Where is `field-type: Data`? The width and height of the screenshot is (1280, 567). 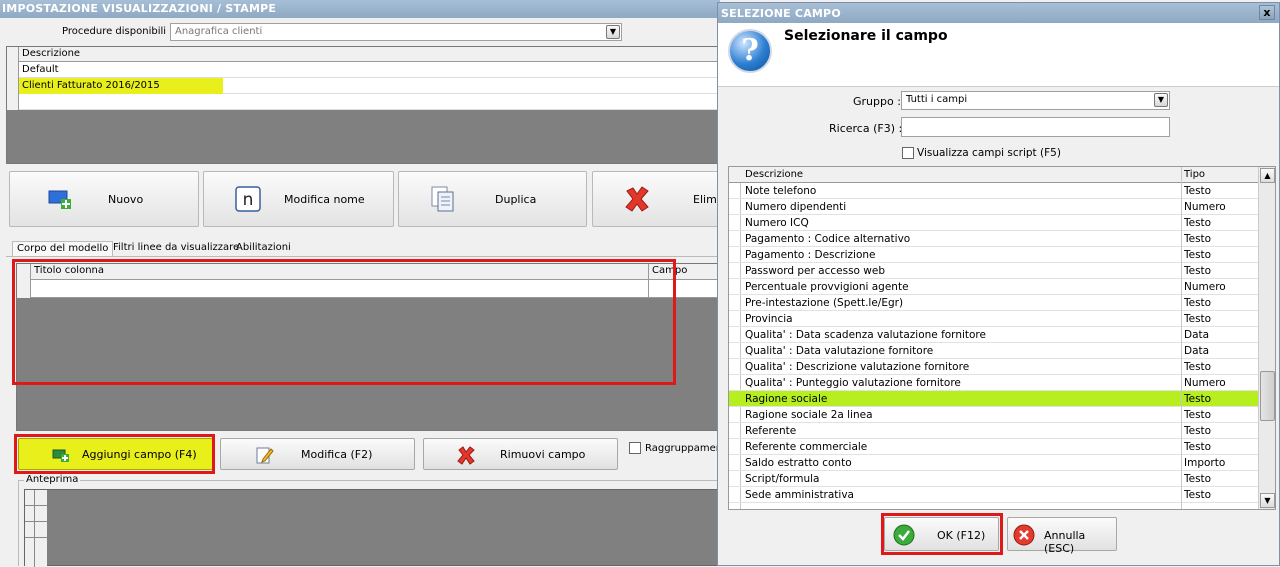 field-type: Data is located at coordinates (1197, 335).